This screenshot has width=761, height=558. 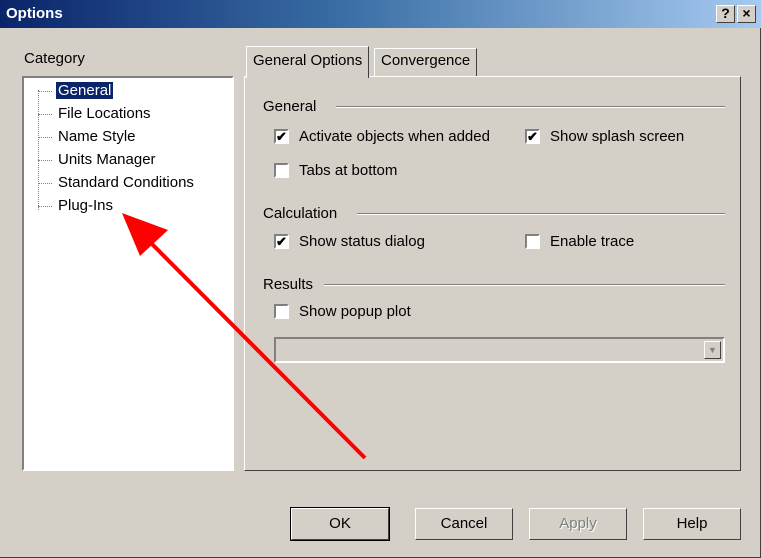 I want to click on window-title: Options, so click(x=34, y=13).